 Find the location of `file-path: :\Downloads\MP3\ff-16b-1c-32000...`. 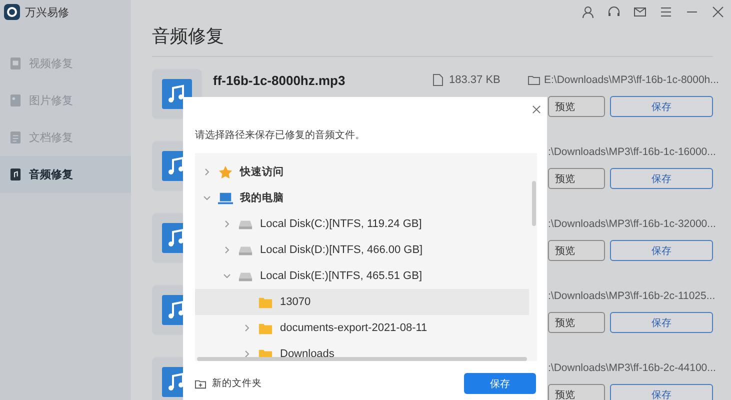

file-path: :\Downloads\MP3\ff-16b-1c-32000... is located at coordinates (632, 224).